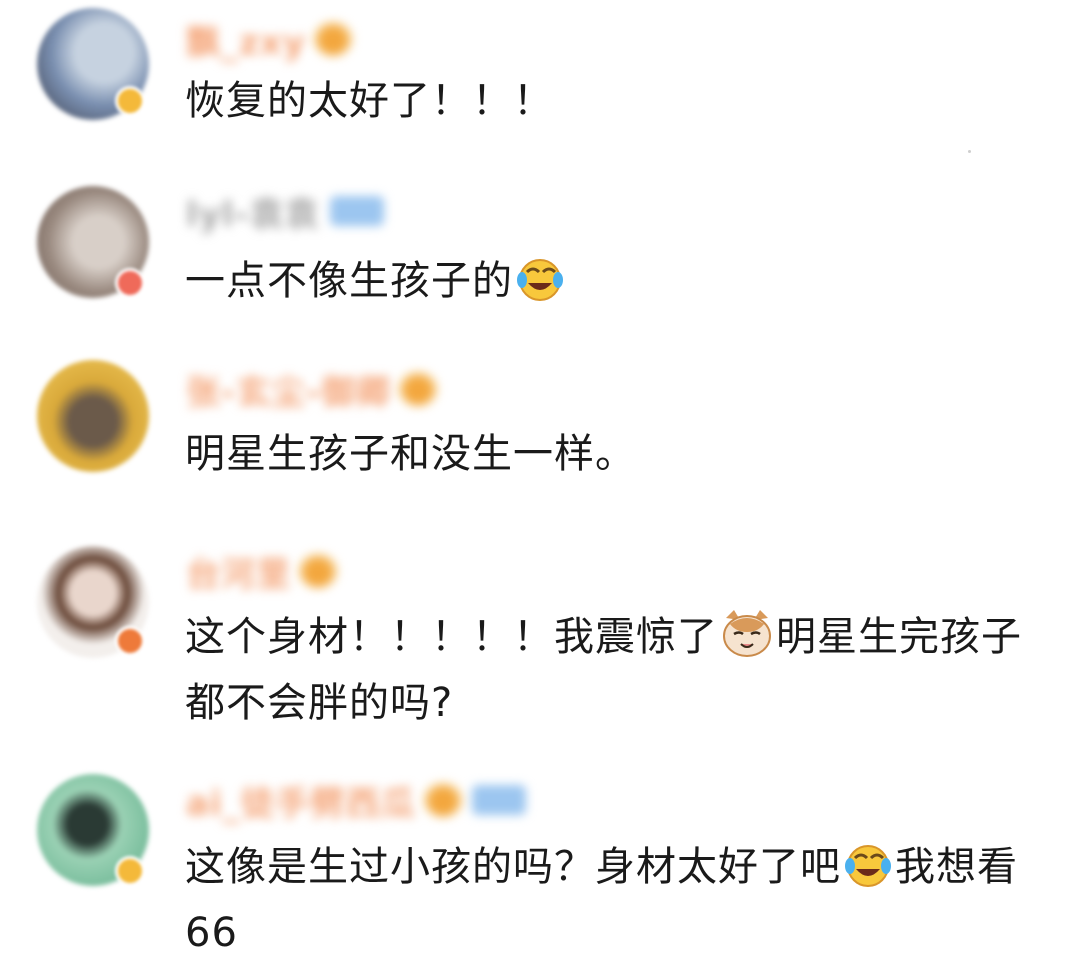  Describe the element at coordinates (349, 281) in the screenshot. I see `comment-text-segment: 一点不像生孩子的` at that location.